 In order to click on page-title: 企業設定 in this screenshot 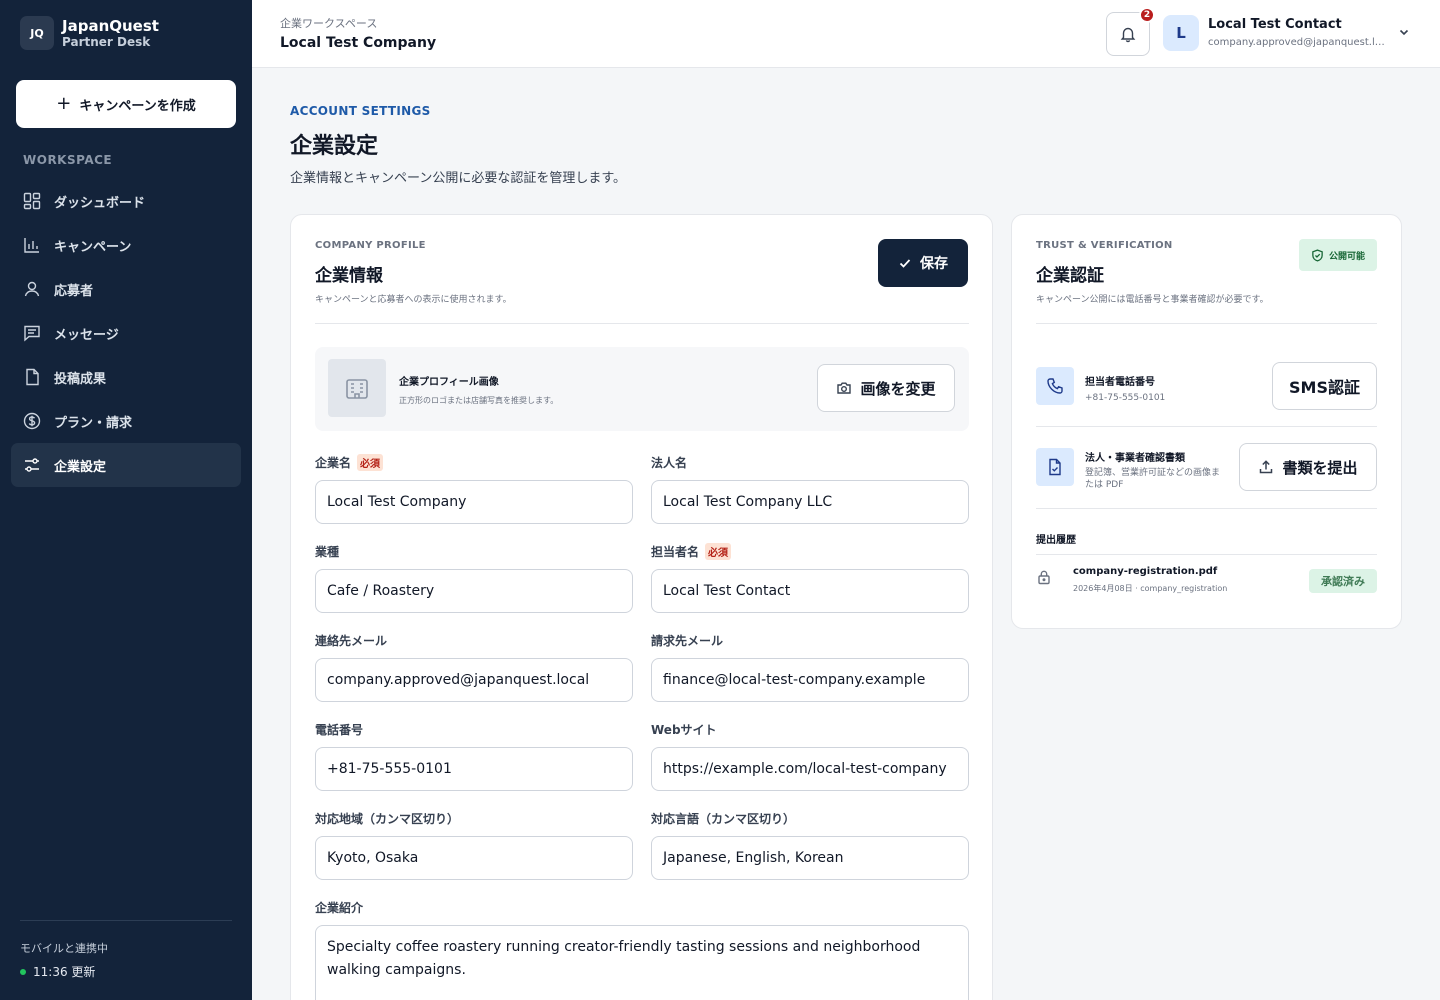, I will do `click(334, 146)`.